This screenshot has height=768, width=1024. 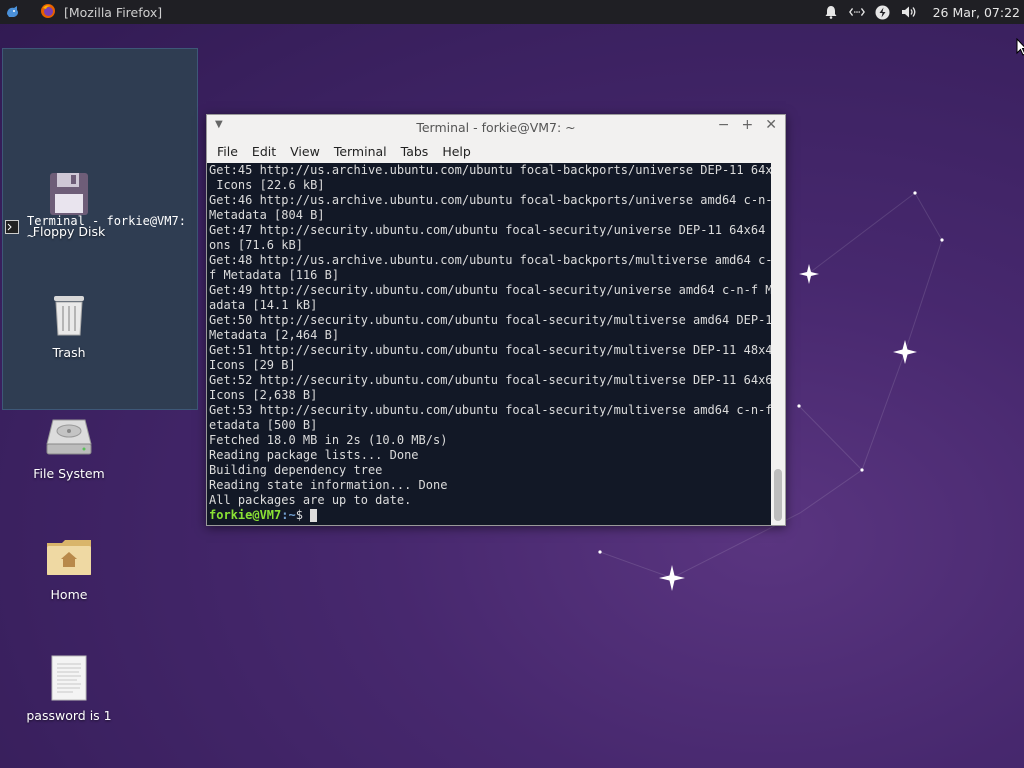 I want to click on terminal-line: Icons [2,638 B], so click(x=263, y=395).